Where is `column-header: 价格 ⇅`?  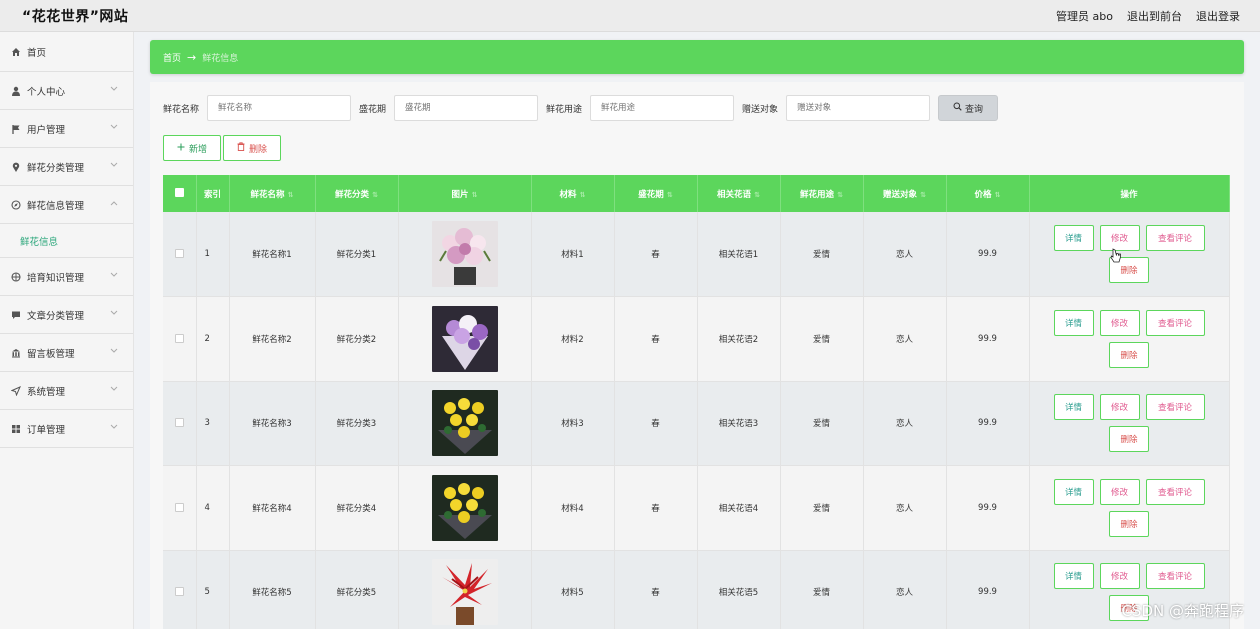 column-header: 价格 ⇅ is located at coordinates (988, 193).